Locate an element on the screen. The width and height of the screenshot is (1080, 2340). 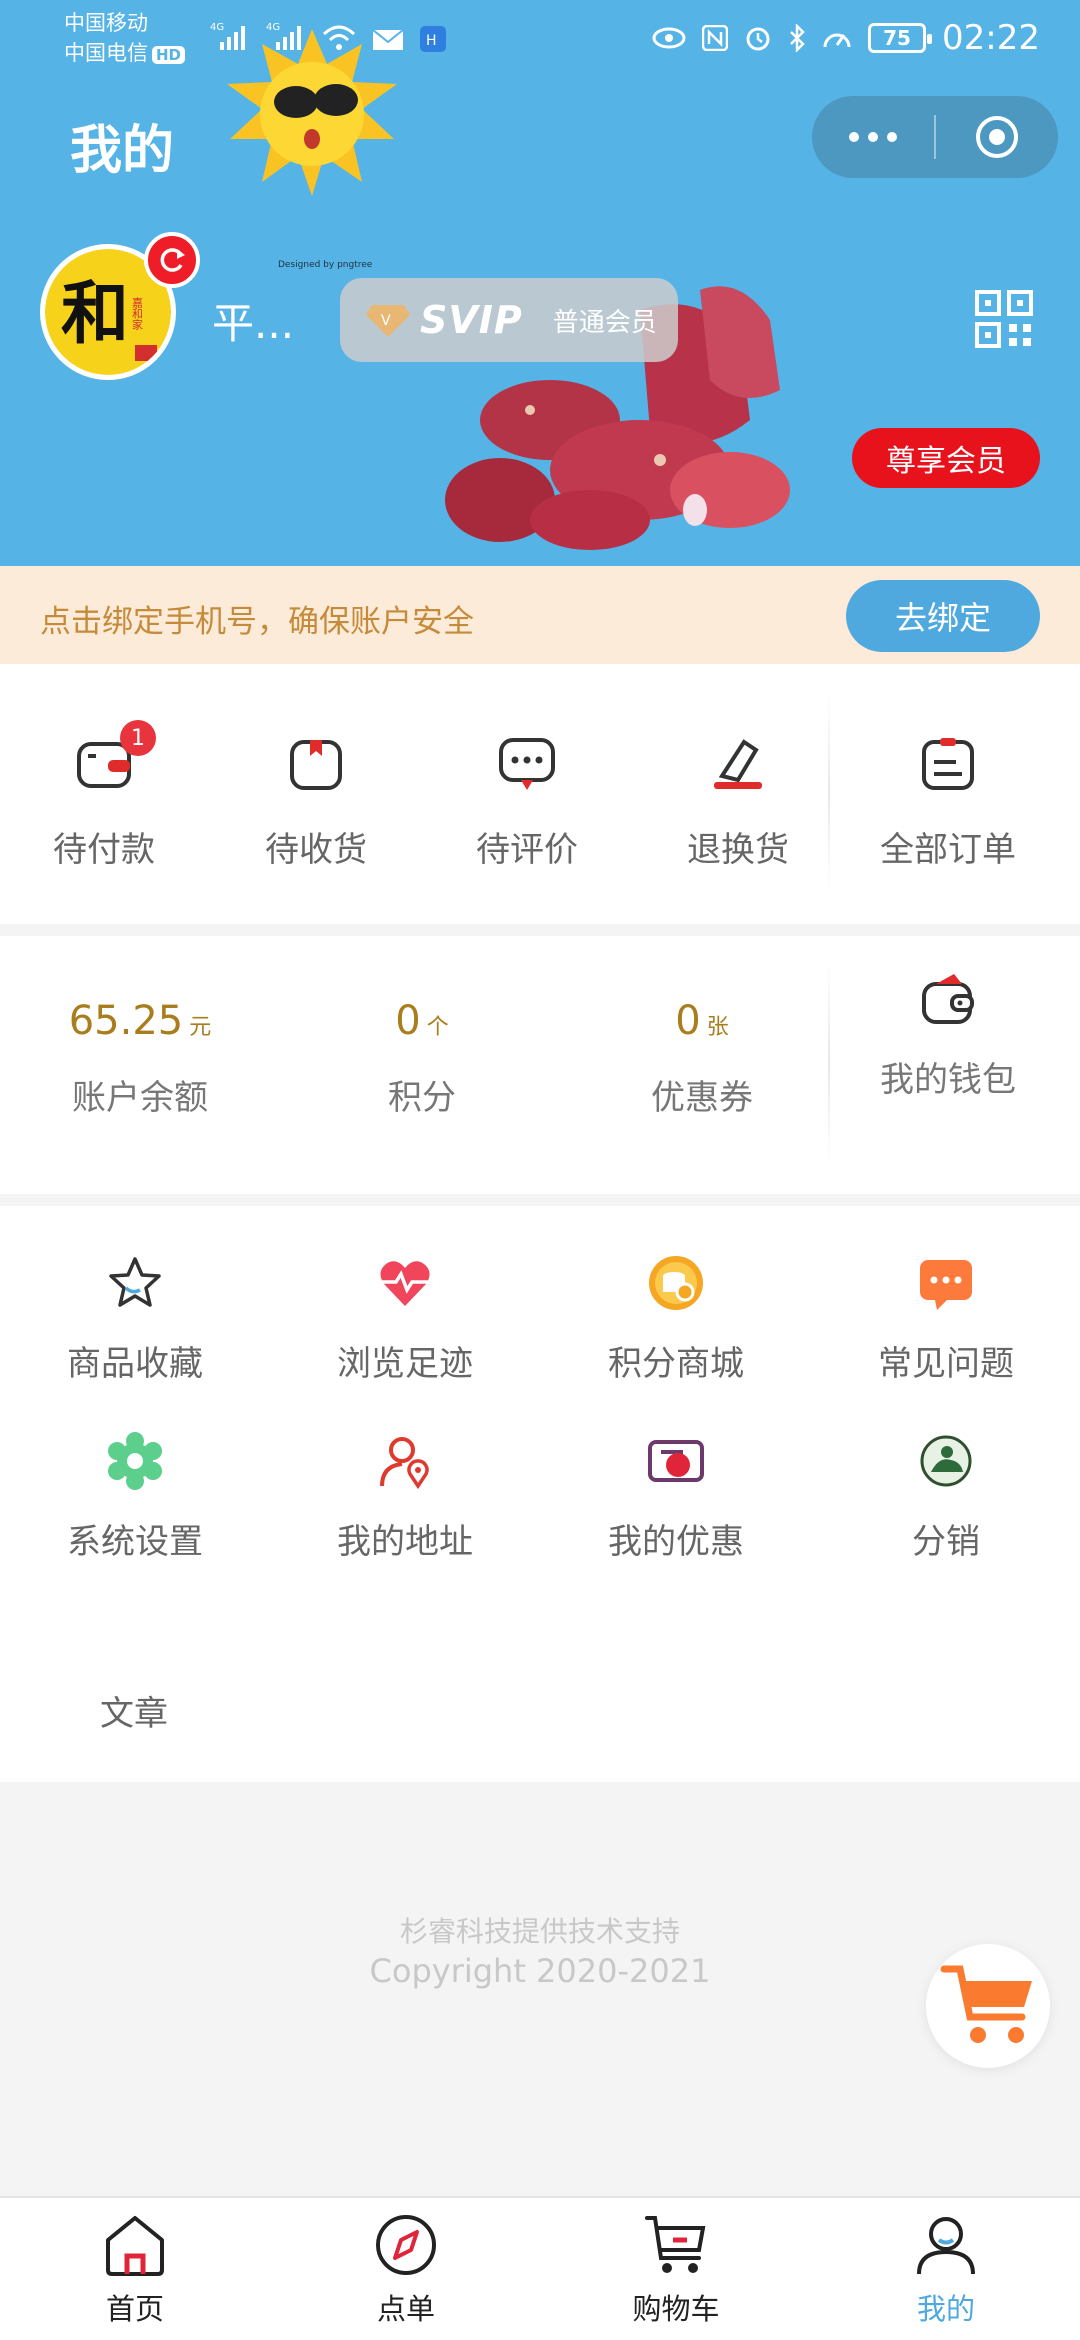
target-icon is located at coordinates (997, 137).